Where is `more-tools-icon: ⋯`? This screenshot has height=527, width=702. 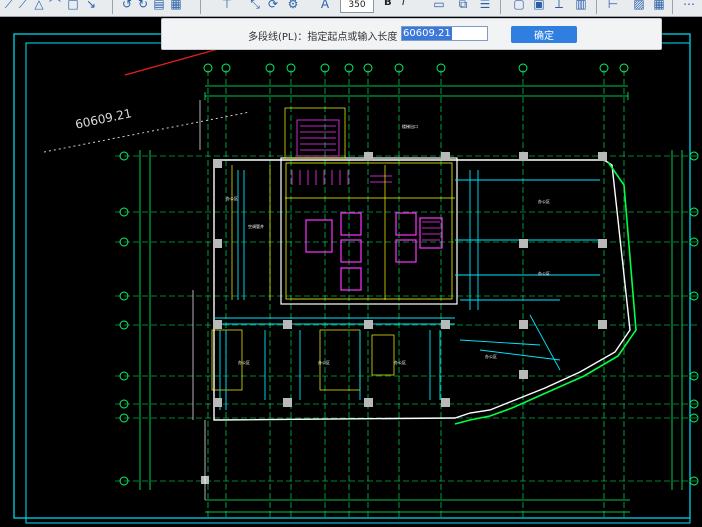
more-tools-icon: ⋯ is located at coordinates (689, 5).